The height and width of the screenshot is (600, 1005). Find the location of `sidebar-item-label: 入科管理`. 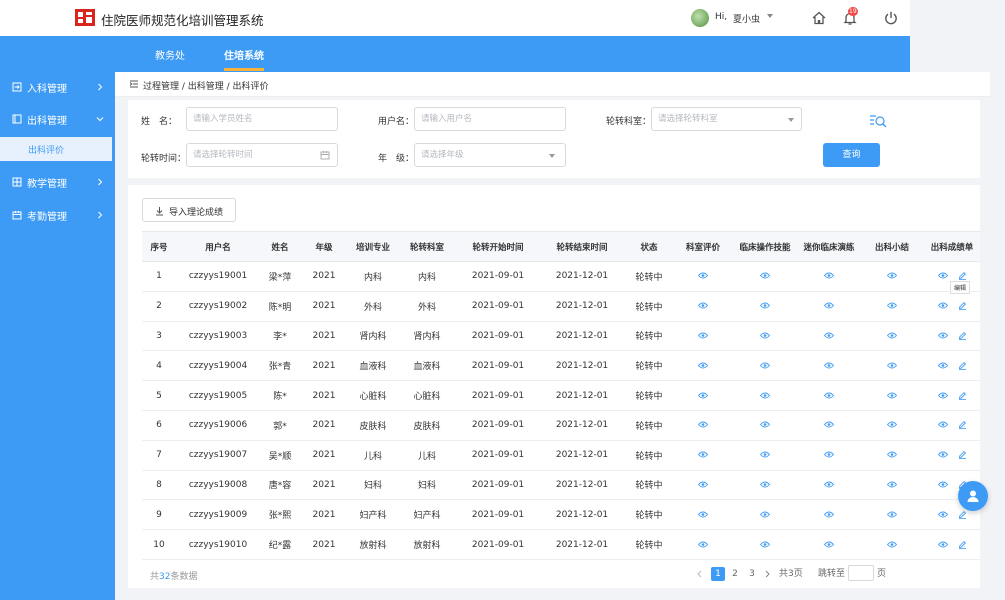

sidebar-item-label: 入科管理 is located at coordinates (47, 89).